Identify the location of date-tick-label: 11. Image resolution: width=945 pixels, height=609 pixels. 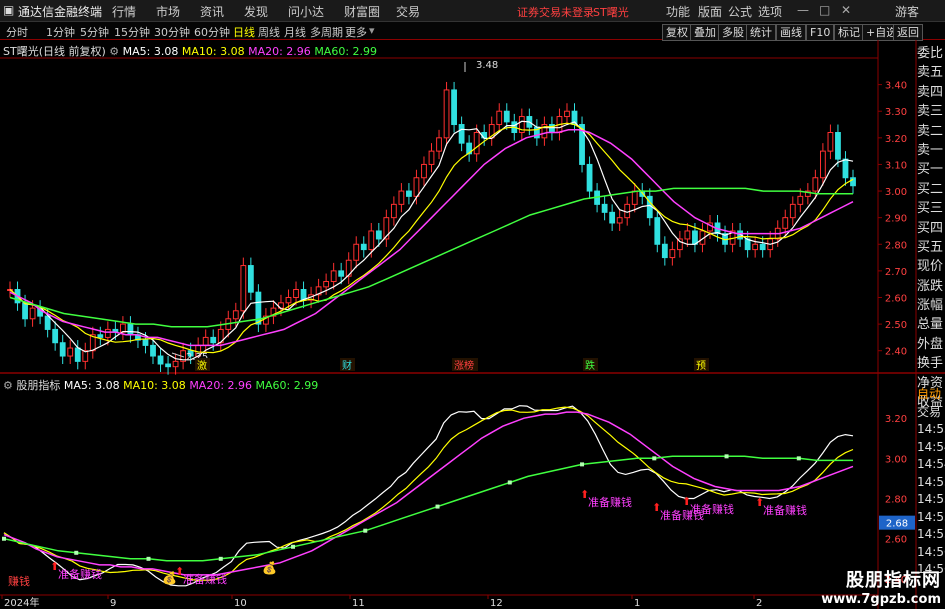
(358, 603).